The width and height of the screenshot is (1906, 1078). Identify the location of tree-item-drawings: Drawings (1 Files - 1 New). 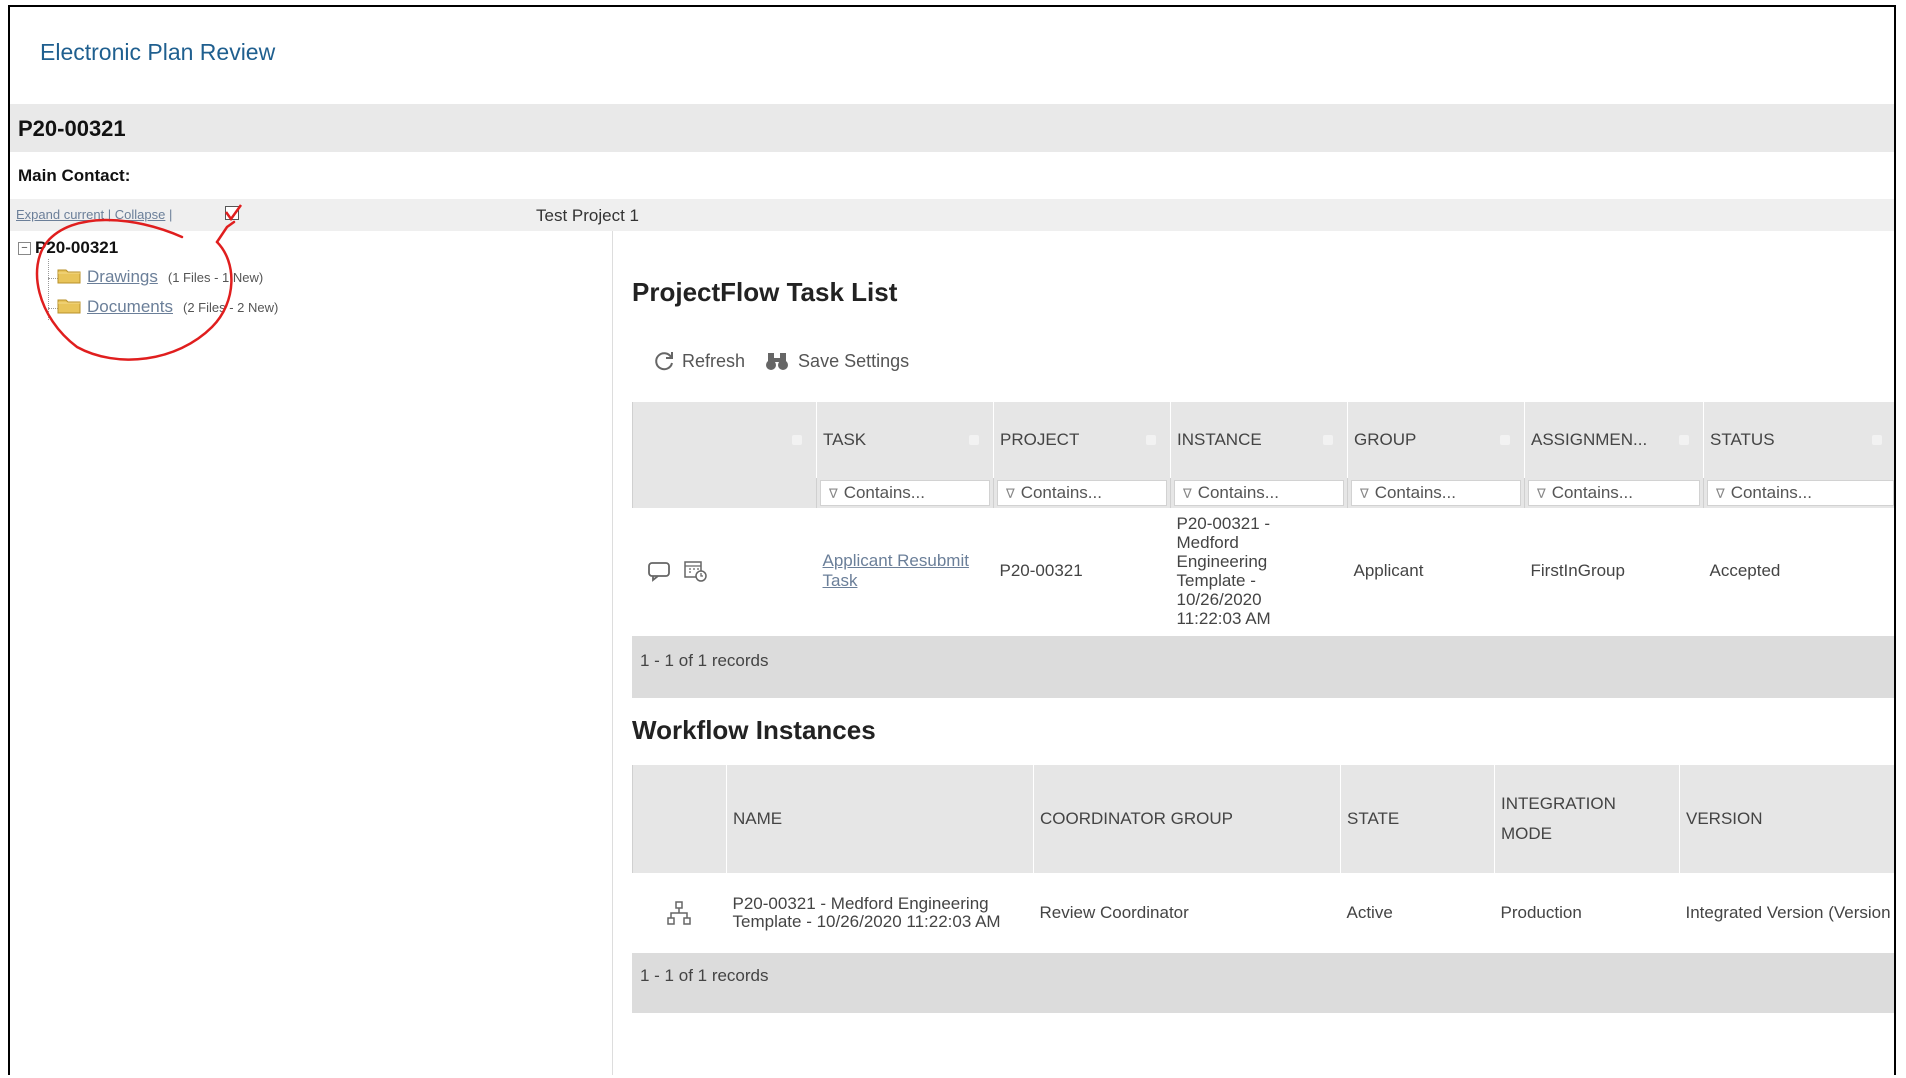
(160, 277).